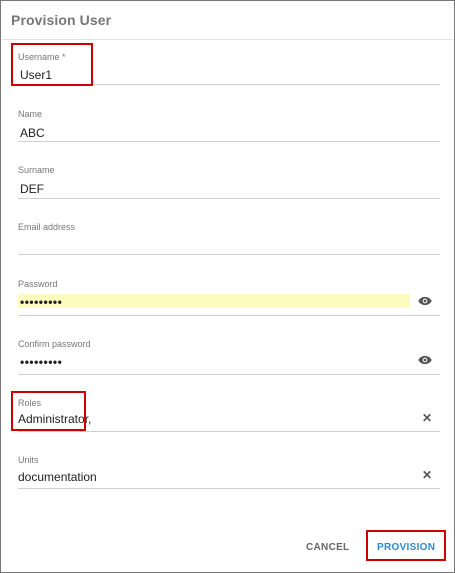 The width and height of the screenshot is (455, 573). I want to click on surname-underline, so click(229, 198).